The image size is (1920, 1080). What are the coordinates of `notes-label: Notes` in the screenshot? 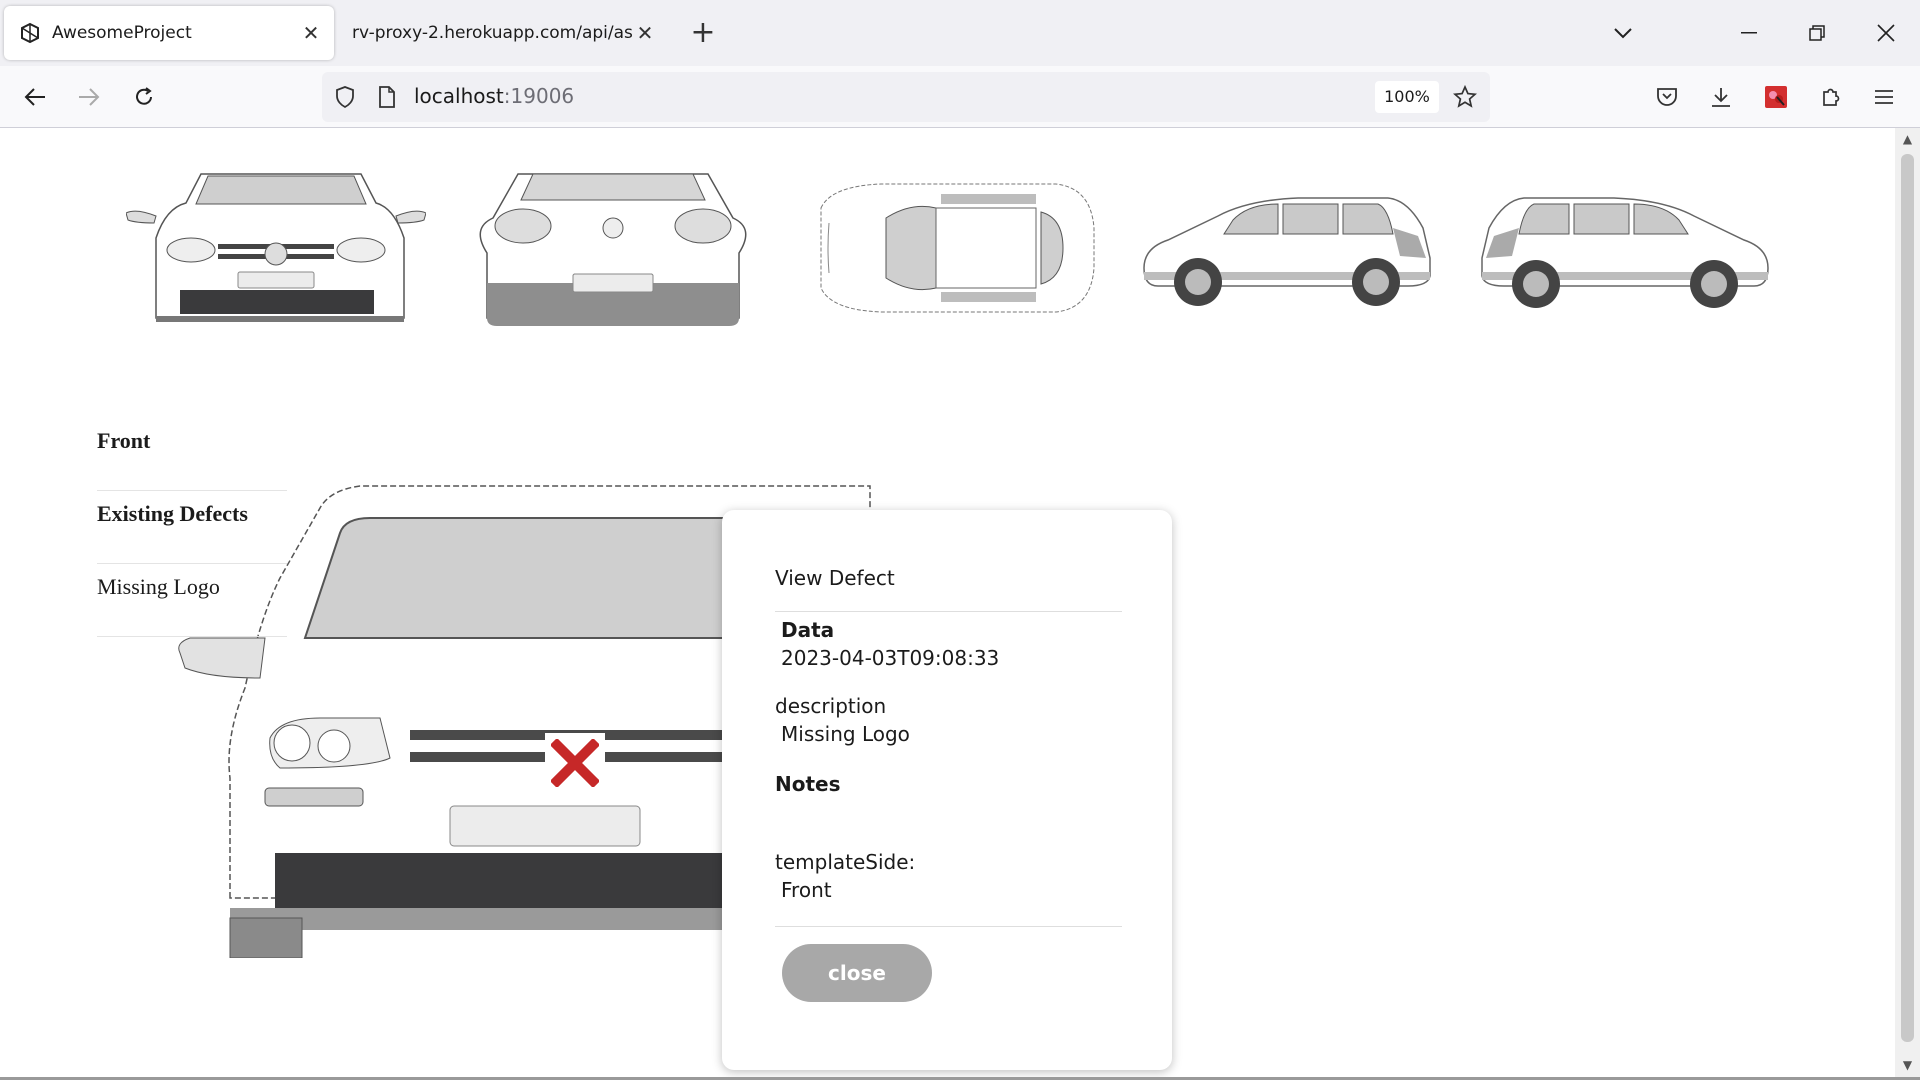 It's located at (808, 784).